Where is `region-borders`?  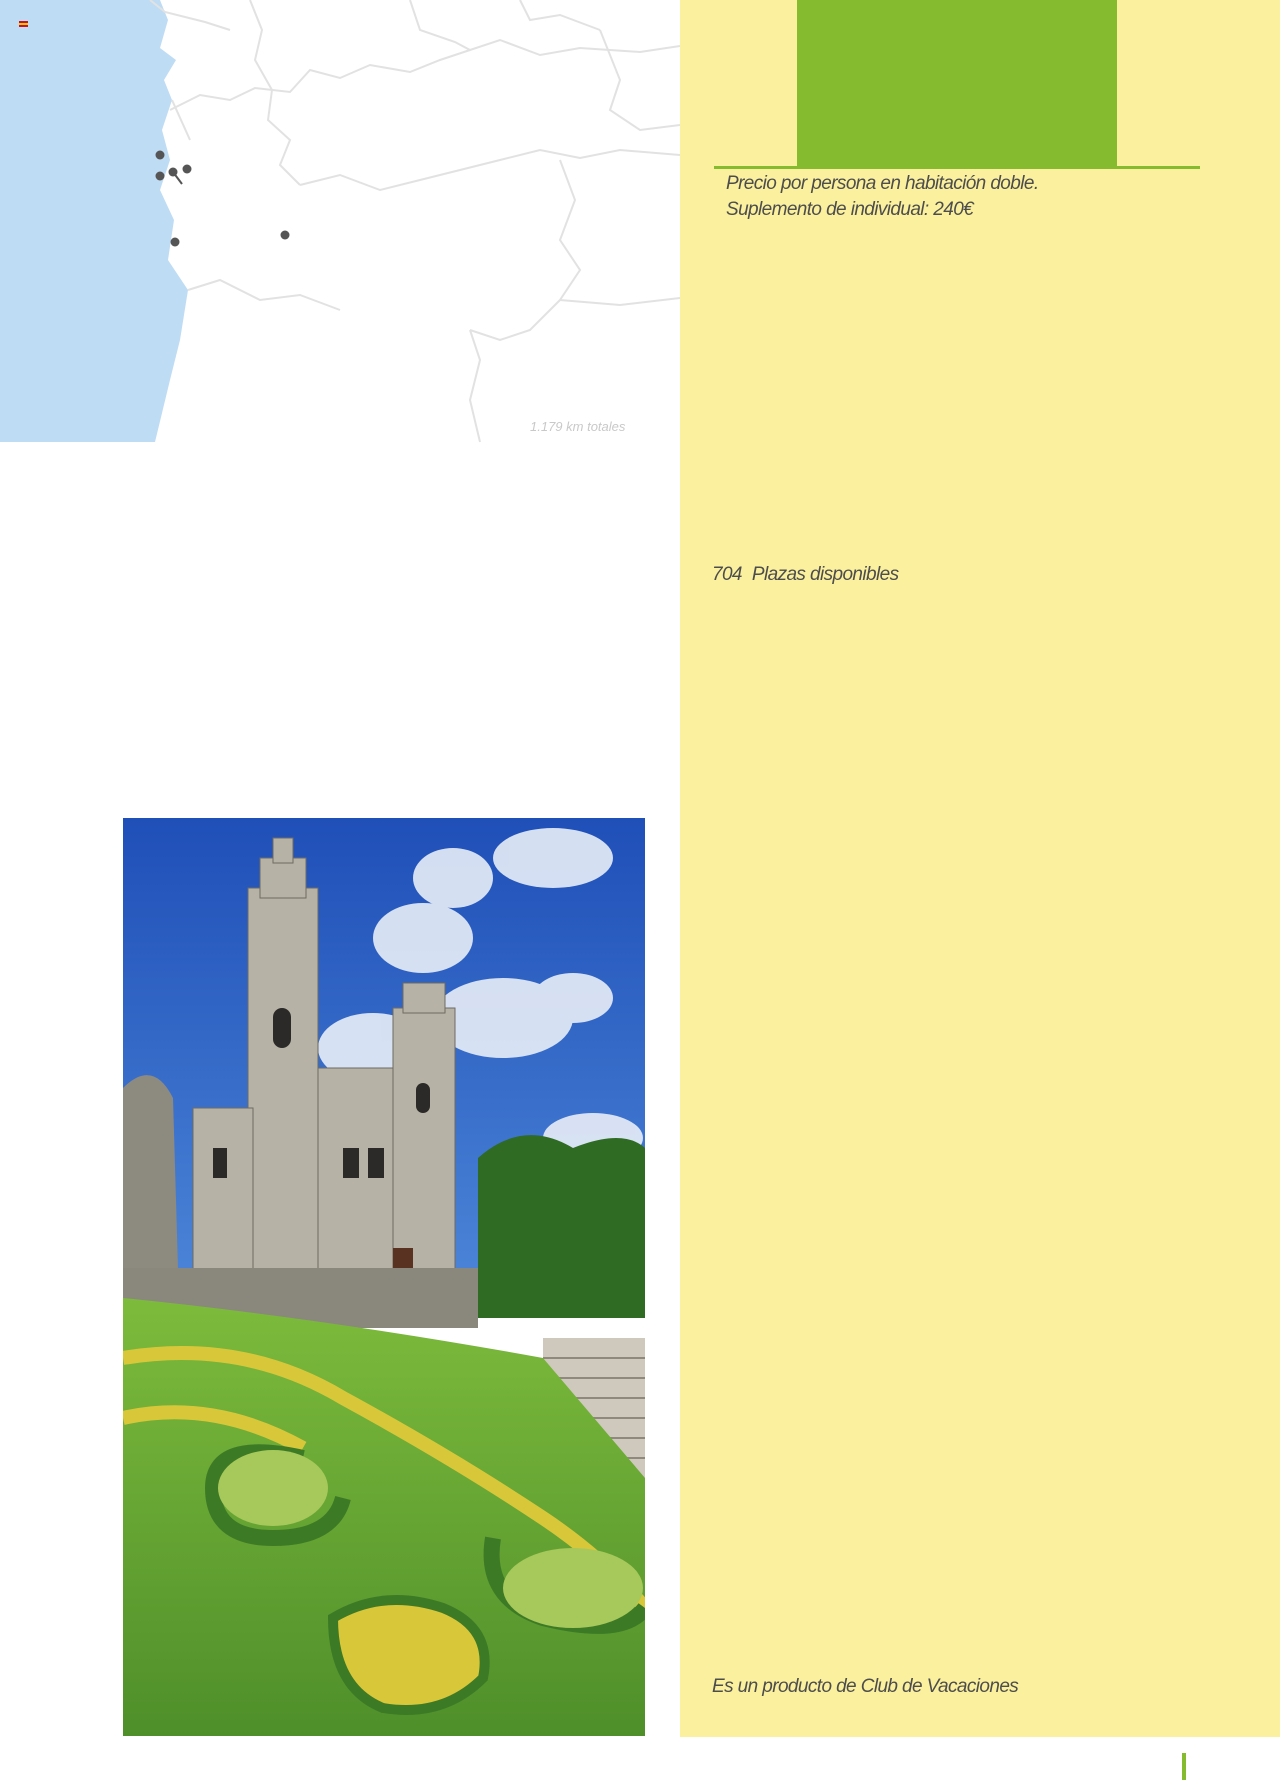
region-borders is located at coordinates (414, 221).